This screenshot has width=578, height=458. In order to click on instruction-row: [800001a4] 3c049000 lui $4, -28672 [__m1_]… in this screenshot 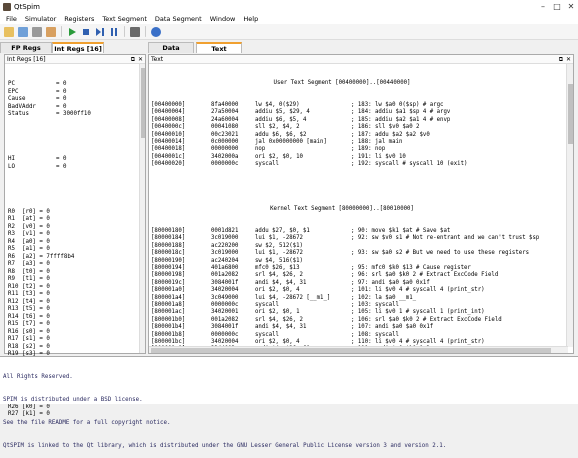, I will do `click(362, 298)`.